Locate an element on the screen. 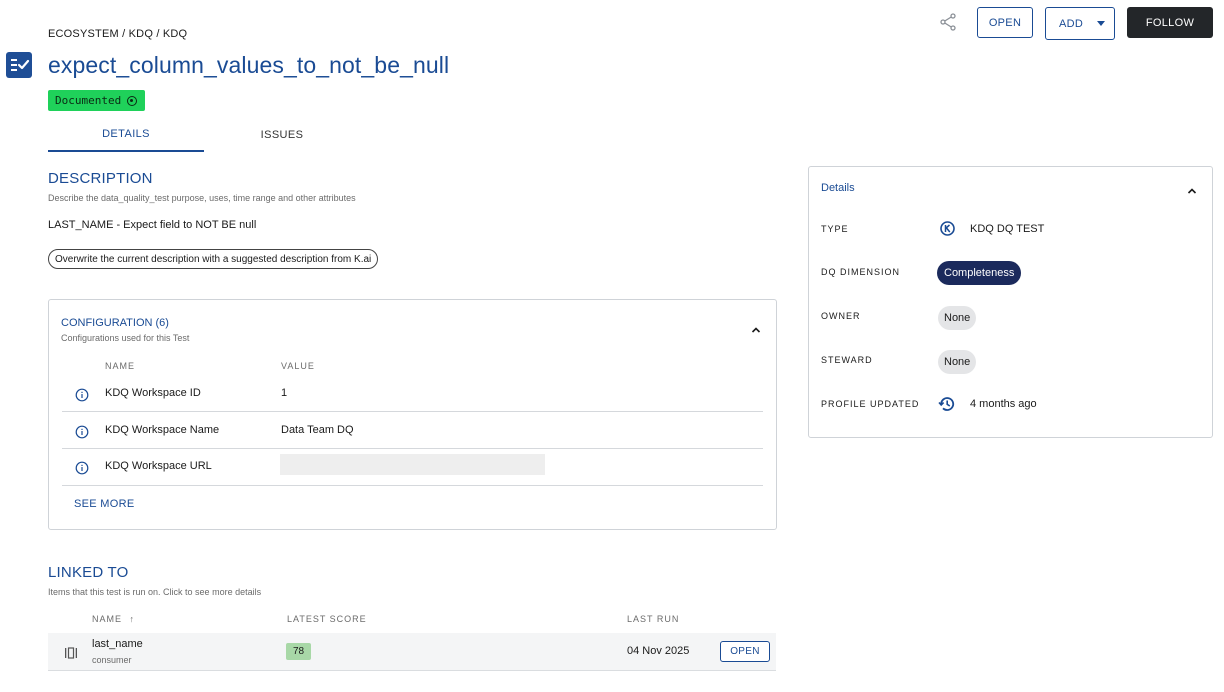 The height and width of the screenshot is (692, 1224). target-icon is located at coordinates (132, 100).